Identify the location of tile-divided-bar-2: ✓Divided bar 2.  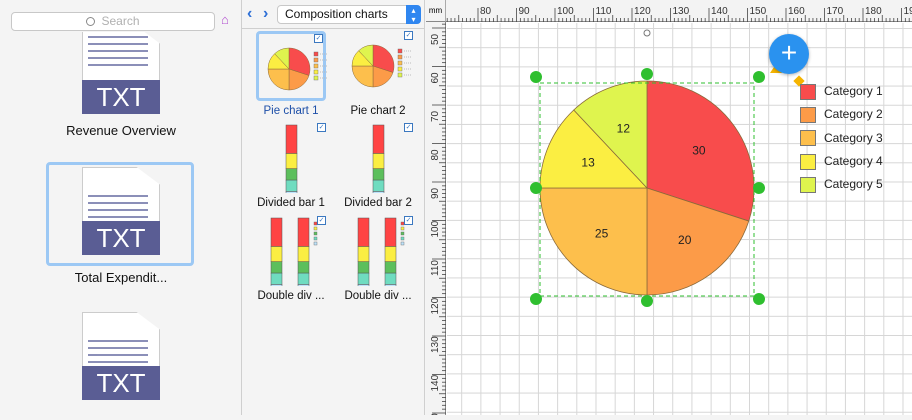
(378, 166).